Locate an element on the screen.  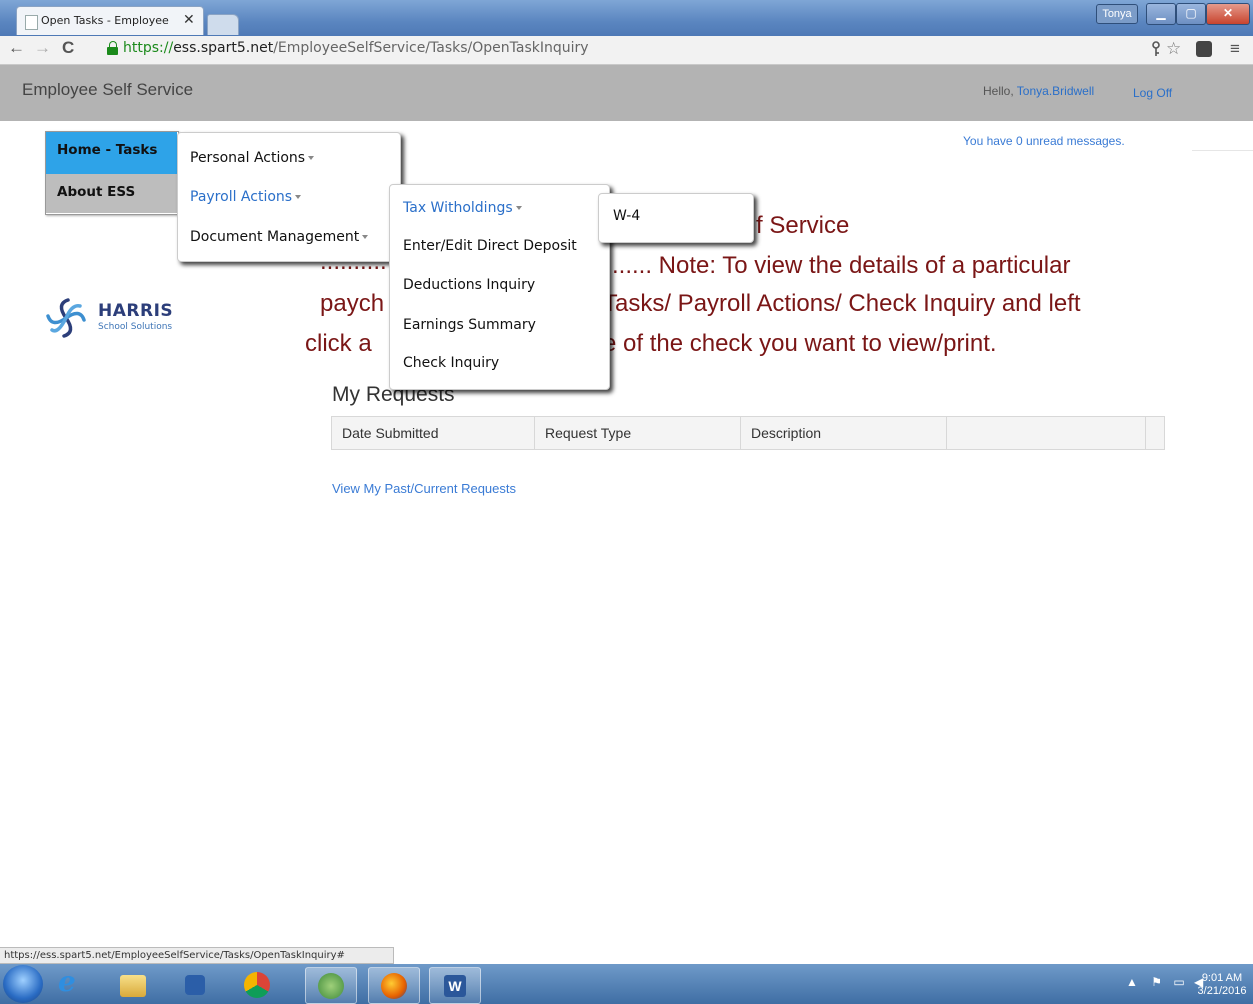
app-brand: Employee Self Service is located at coordinates (107, 90).